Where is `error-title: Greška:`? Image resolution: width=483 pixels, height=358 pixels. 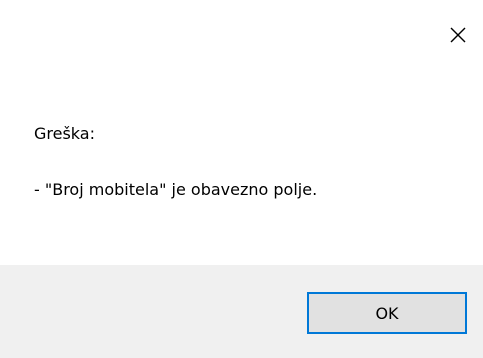
error-title: Greška: is located at coordinates (64, 133).